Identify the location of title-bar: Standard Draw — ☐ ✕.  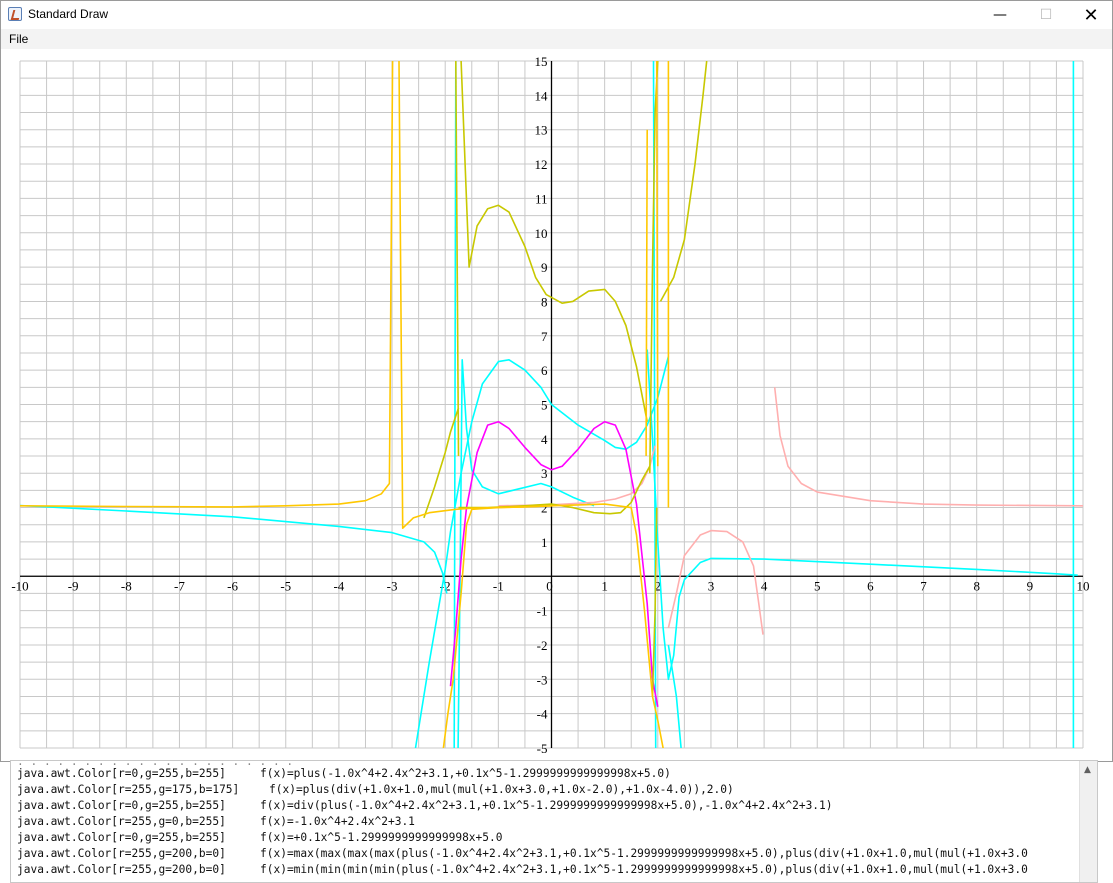
(556, 15).